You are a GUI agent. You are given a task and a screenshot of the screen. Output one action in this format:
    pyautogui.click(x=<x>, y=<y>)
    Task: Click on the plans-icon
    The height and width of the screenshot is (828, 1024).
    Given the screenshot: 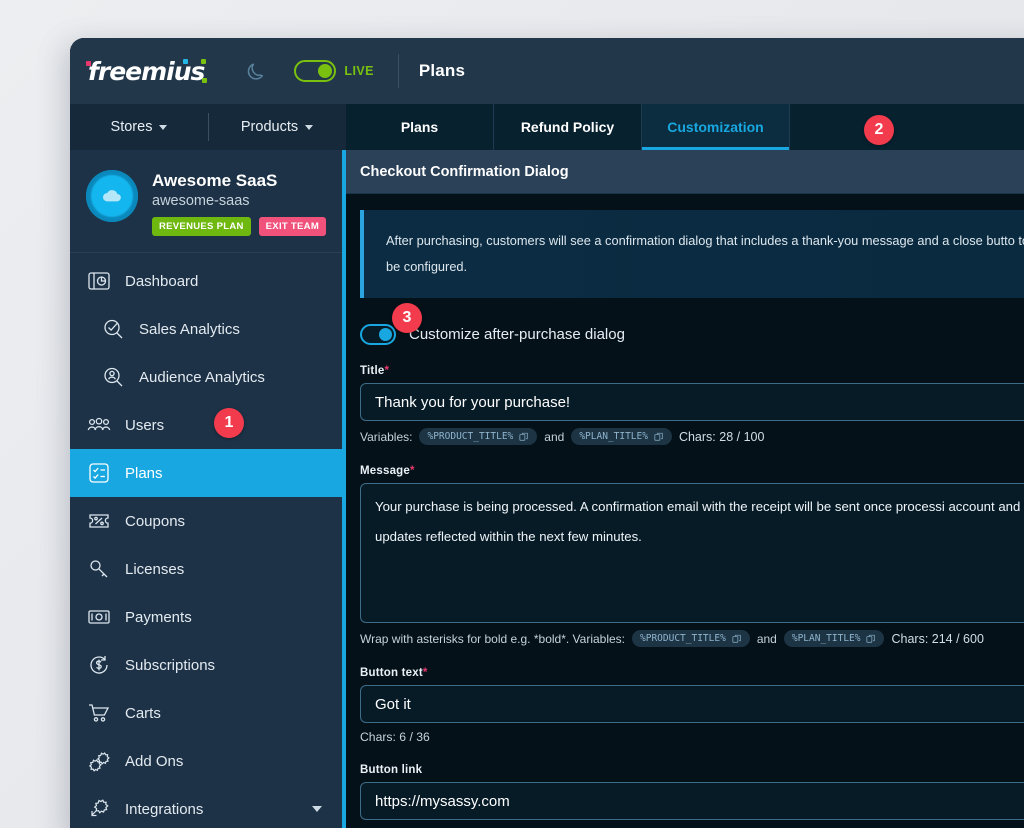 What is the action you would take?
    pyautogui.click(x=99, y=473)
    